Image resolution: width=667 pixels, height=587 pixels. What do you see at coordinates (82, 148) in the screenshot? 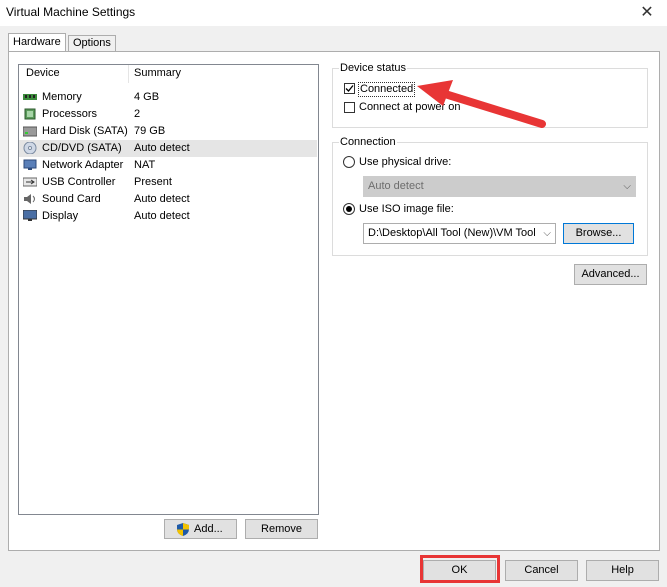
I see `device-name: CD/DVD (SATA)` at bounding box center [82, 148].